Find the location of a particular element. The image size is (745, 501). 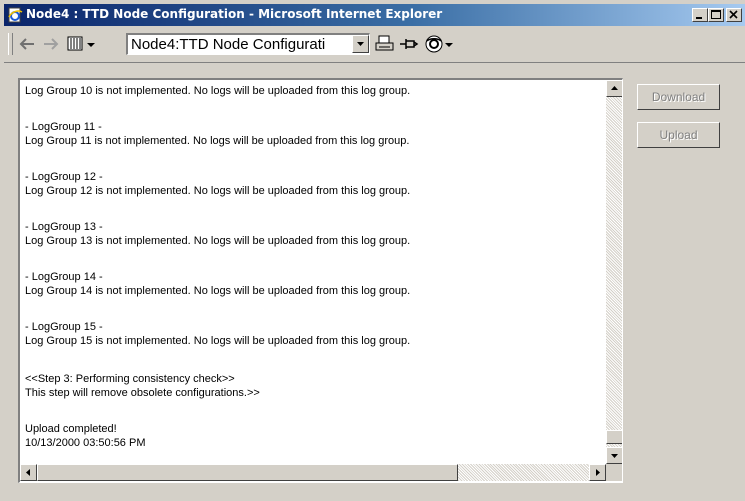

maximize-icon is located at coordinates (716, 14).